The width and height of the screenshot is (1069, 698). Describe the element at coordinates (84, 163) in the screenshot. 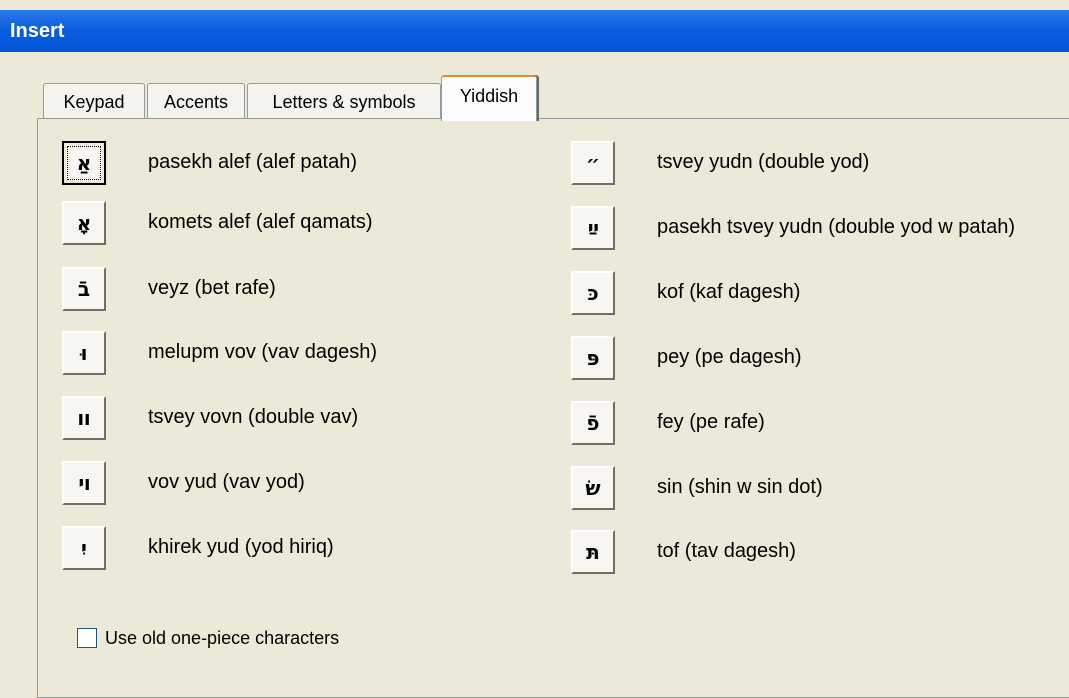

I see `insert-pasekh-alef-button: אַ` at that location.